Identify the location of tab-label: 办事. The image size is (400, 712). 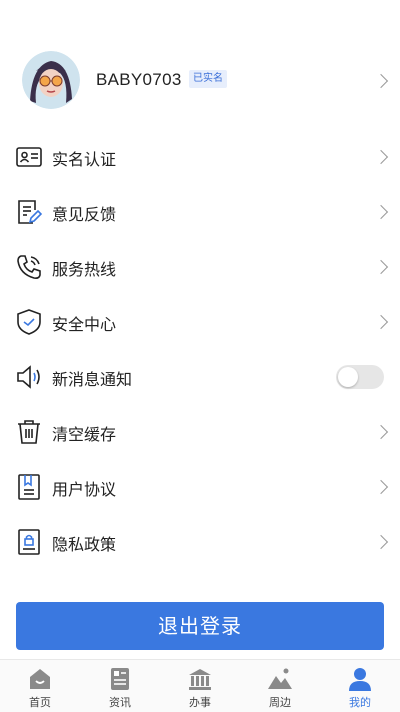
(200, 702).